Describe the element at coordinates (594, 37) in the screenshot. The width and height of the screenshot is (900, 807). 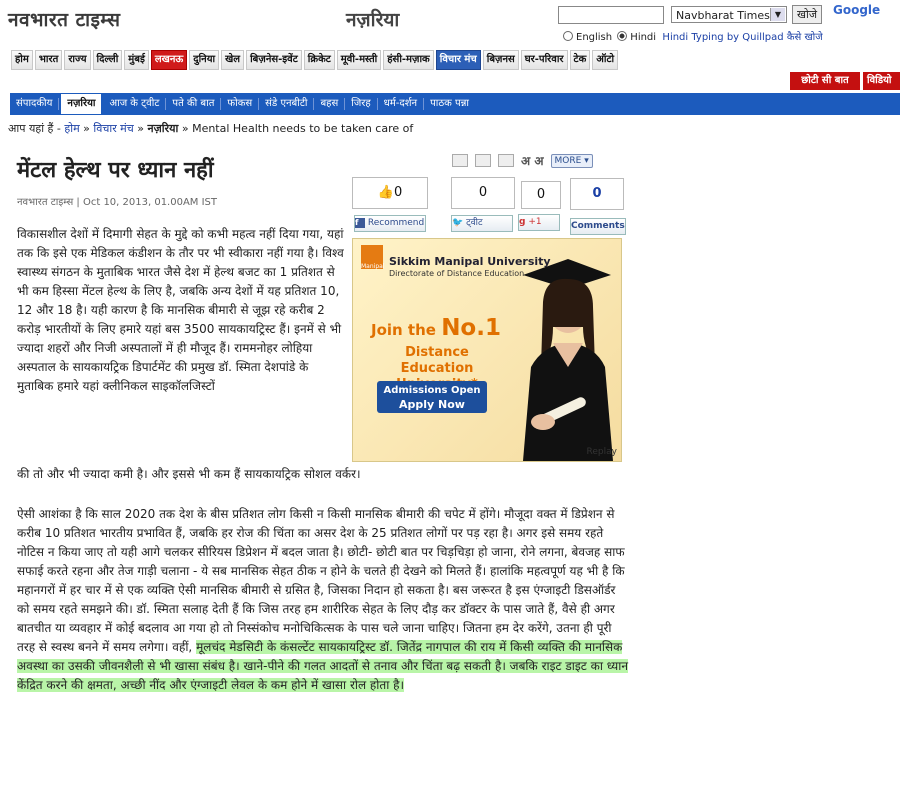
I see `english-label: English` at that location.